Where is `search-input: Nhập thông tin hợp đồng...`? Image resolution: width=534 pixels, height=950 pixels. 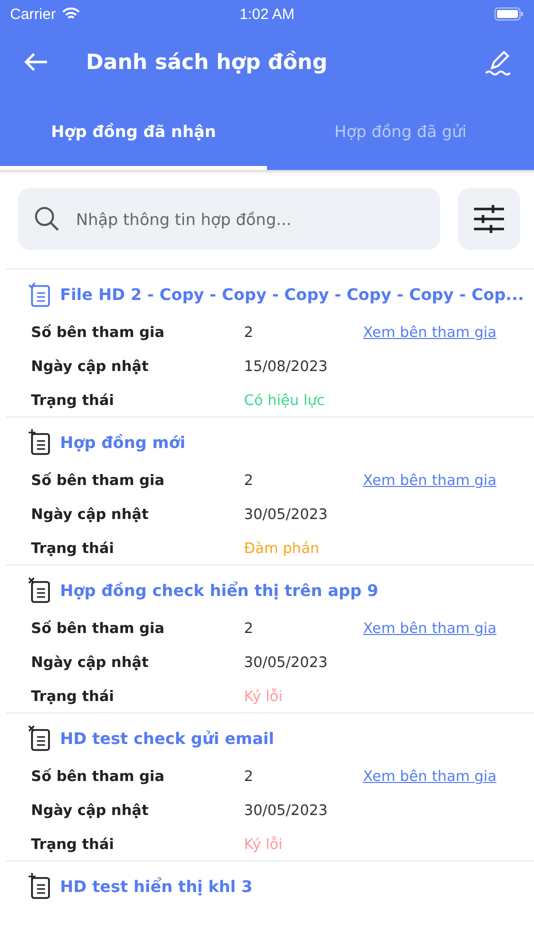
search-input: Nhập thông tin hợp đồng... is located at coordinates (249, 219).